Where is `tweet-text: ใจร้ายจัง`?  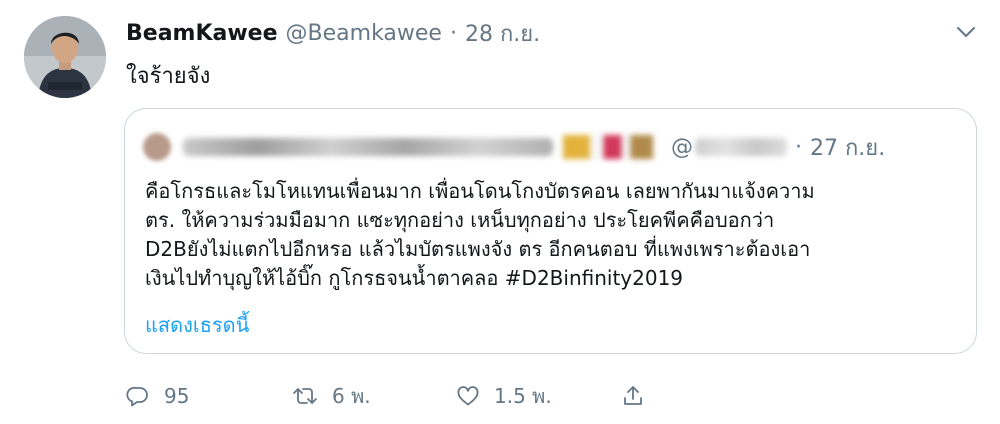
tweet-text: ใจร้ายจัง is located at coordinates (168, 76).